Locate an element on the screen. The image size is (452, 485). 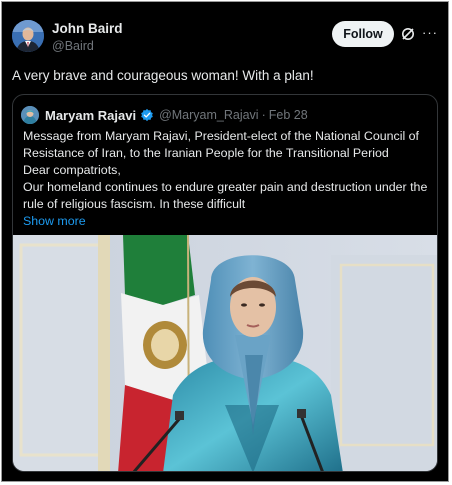
quoted-name: Maryam Rajavi is located at coordinates (90, 115).